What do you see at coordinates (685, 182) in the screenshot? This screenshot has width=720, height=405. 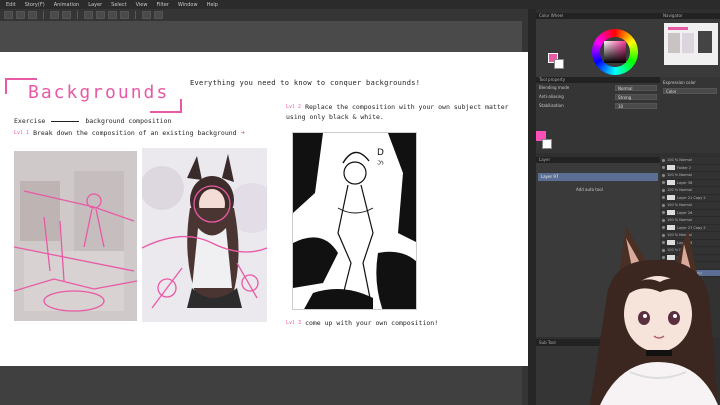 I see `layer-name: Layer 36` at bounding box center [685, 182].